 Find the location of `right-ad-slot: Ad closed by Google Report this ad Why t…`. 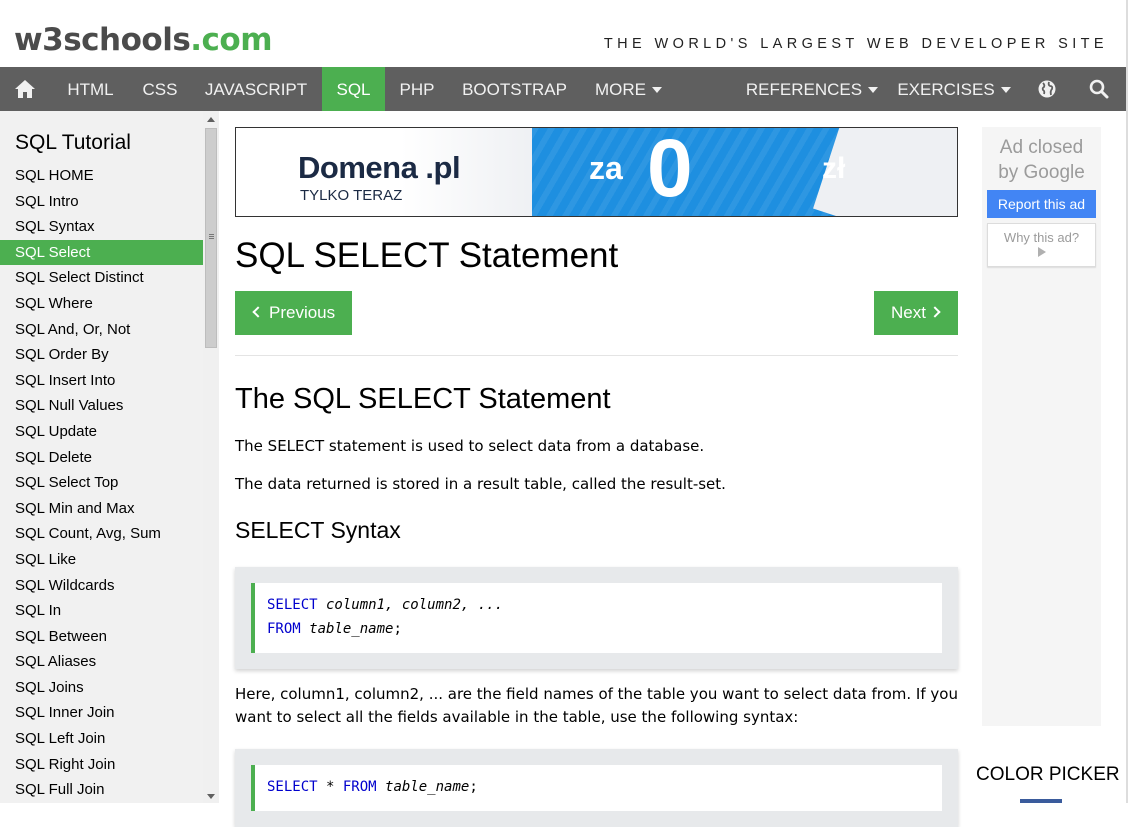

right-ad-slot: Ad closed by Google Report this ad Why t… is located at coordinates (1041, 426).